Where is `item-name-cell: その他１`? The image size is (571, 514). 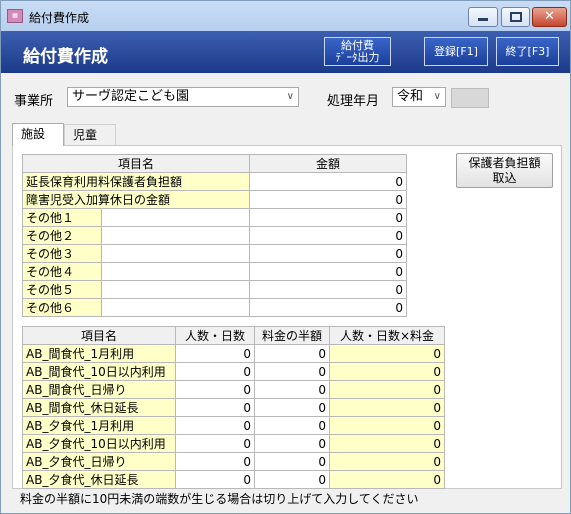 item-name-cell: その他１ is located at coordinates (136, 217).